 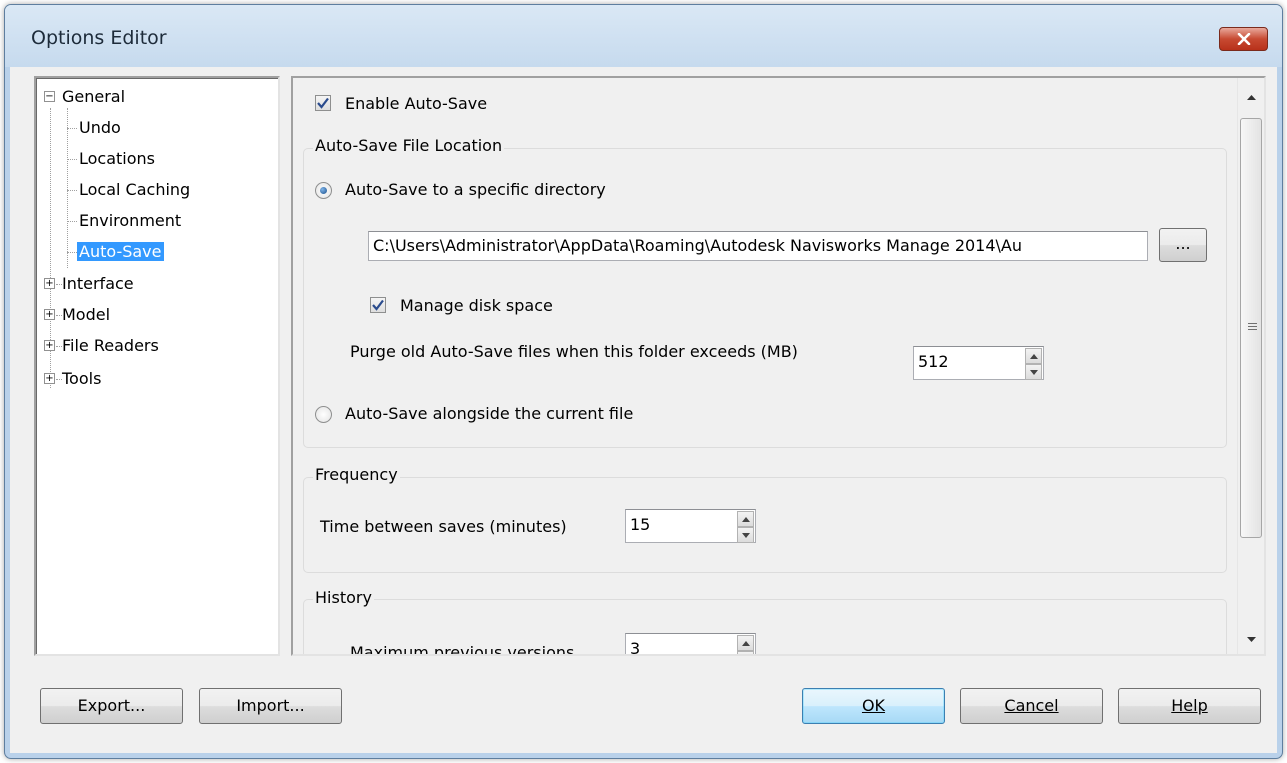 What do you see at coordinates (476, 305) in the screenshot?
I see `manage-disk-space-label: Manage disk space` at bounding box center [476, 305].